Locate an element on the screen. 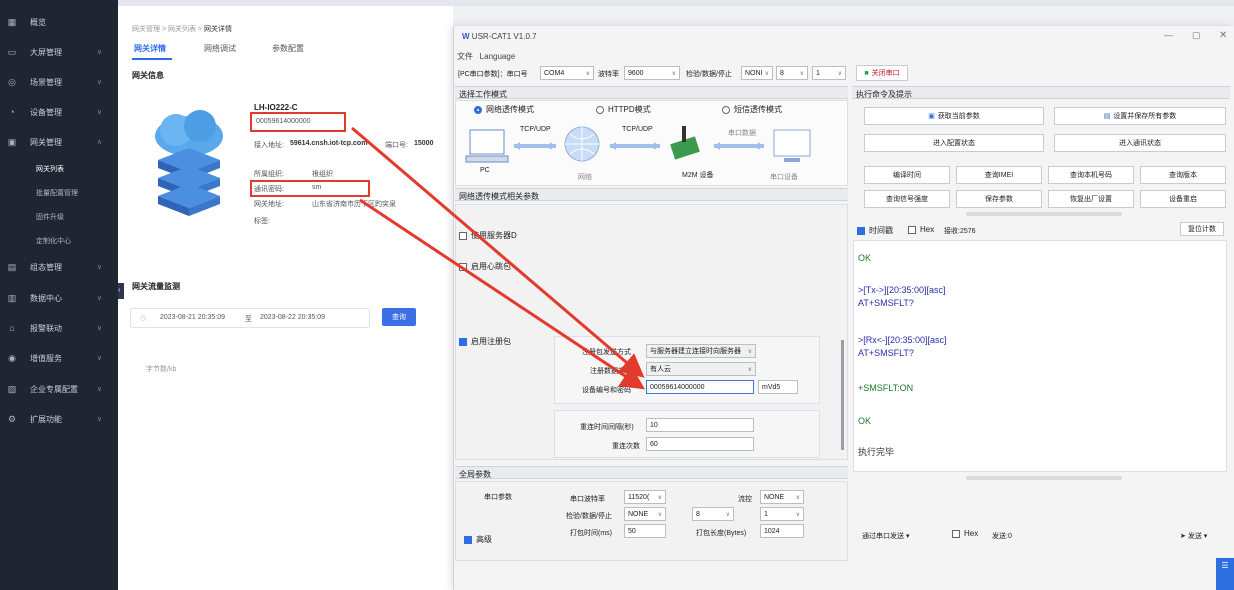 The height and width of the screenshot is (590, 1234). annotation-arrows is located at coordinates (498, 258).